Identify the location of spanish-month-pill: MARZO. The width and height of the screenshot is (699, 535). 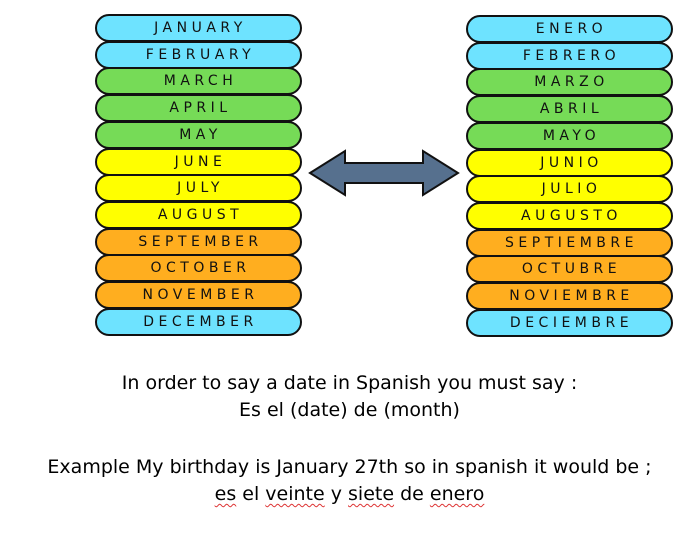
(569, 82).